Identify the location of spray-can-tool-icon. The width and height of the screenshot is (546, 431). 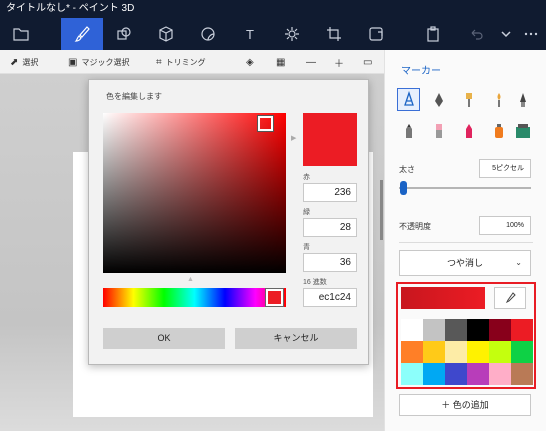
(498, 130).